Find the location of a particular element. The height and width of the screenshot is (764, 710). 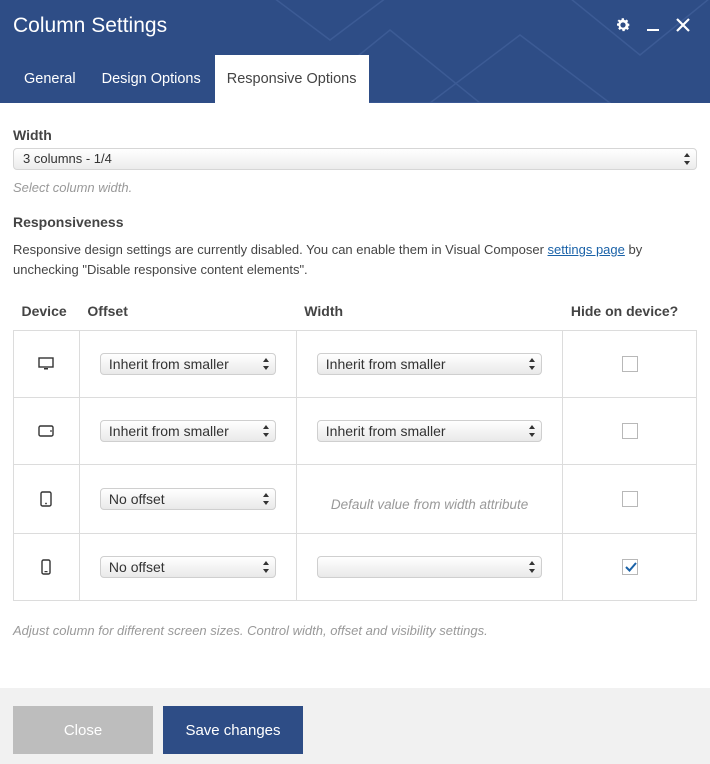

width-cell: Default value from width attribute is located at coordinates (429, 498).